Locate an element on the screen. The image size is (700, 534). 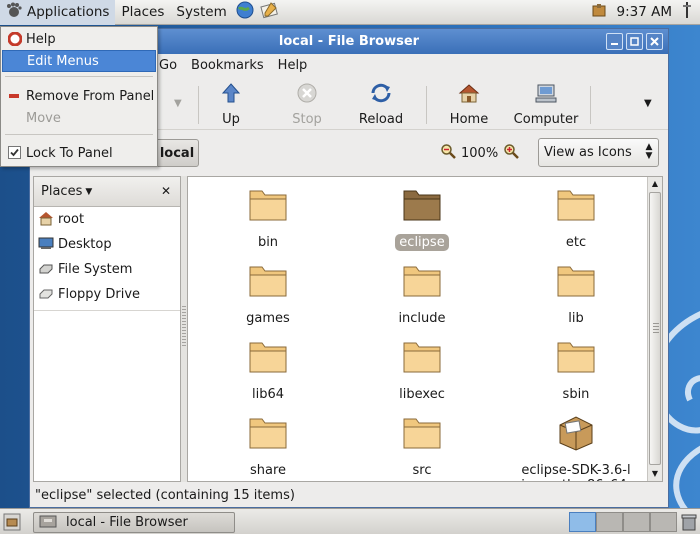
close-sidebar-icon: ✕ is located at coordinates (166, 191).